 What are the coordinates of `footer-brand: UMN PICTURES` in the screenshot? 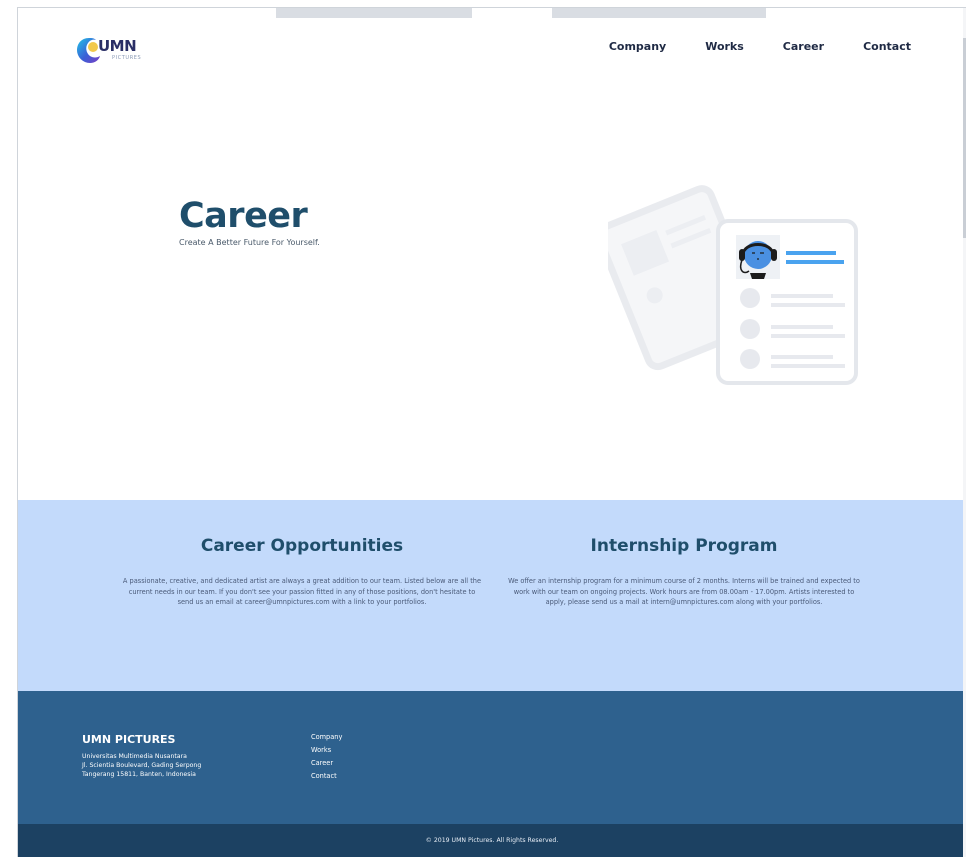 It's located at (129, 739).